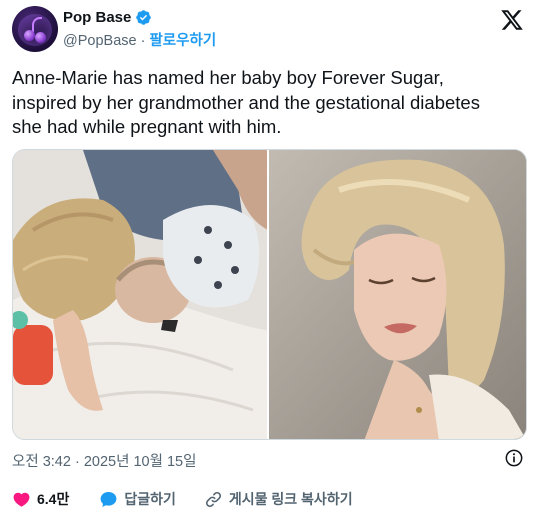  What do you see at coordinates (21, 499) in the screenshot?
I see `heart-icon` at bounding box center [21, 499].